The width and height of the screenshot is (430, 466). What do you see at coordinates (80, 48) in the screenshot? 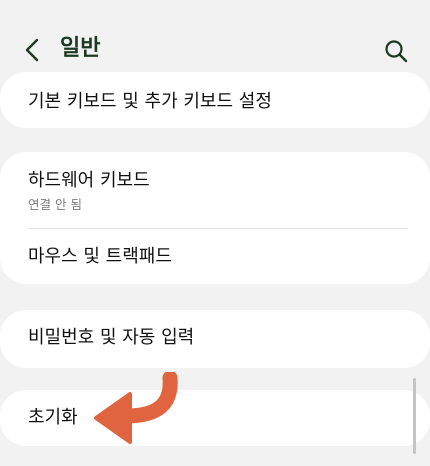
I see `page-title: 일반` at bounding box center [80, 48].